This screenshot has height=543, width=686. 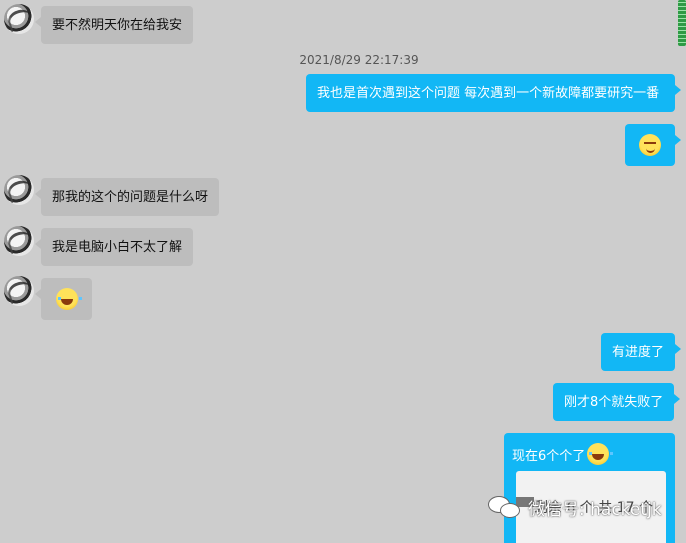 I want to click on watermark-text: 微信号: hacketjk, so click(x=595, y=510).